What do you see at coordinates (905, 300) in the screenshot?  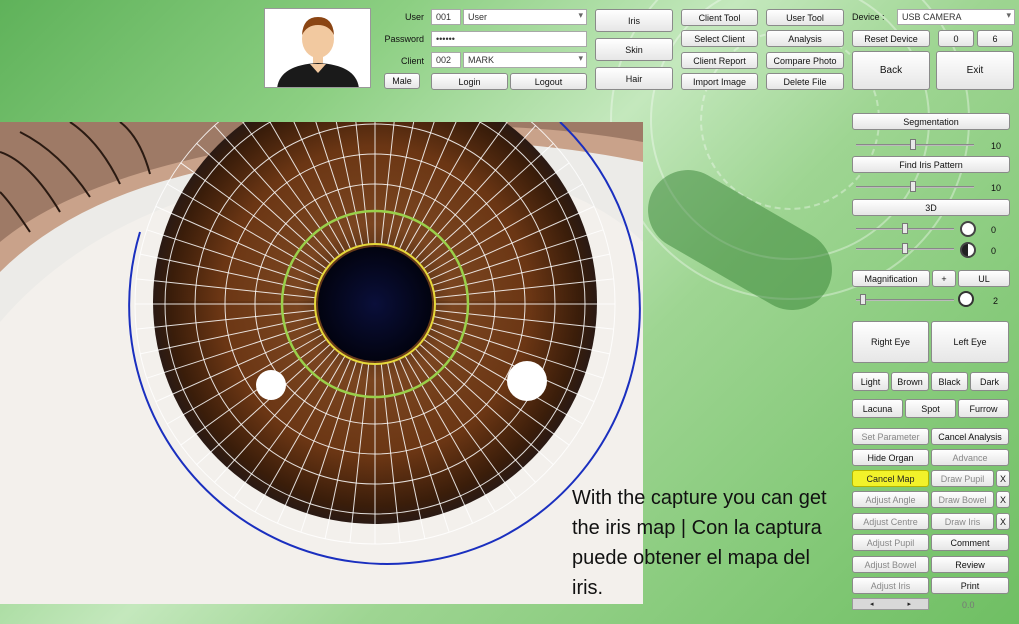 I see `magnification-slider` at bounding box center [905, 300].